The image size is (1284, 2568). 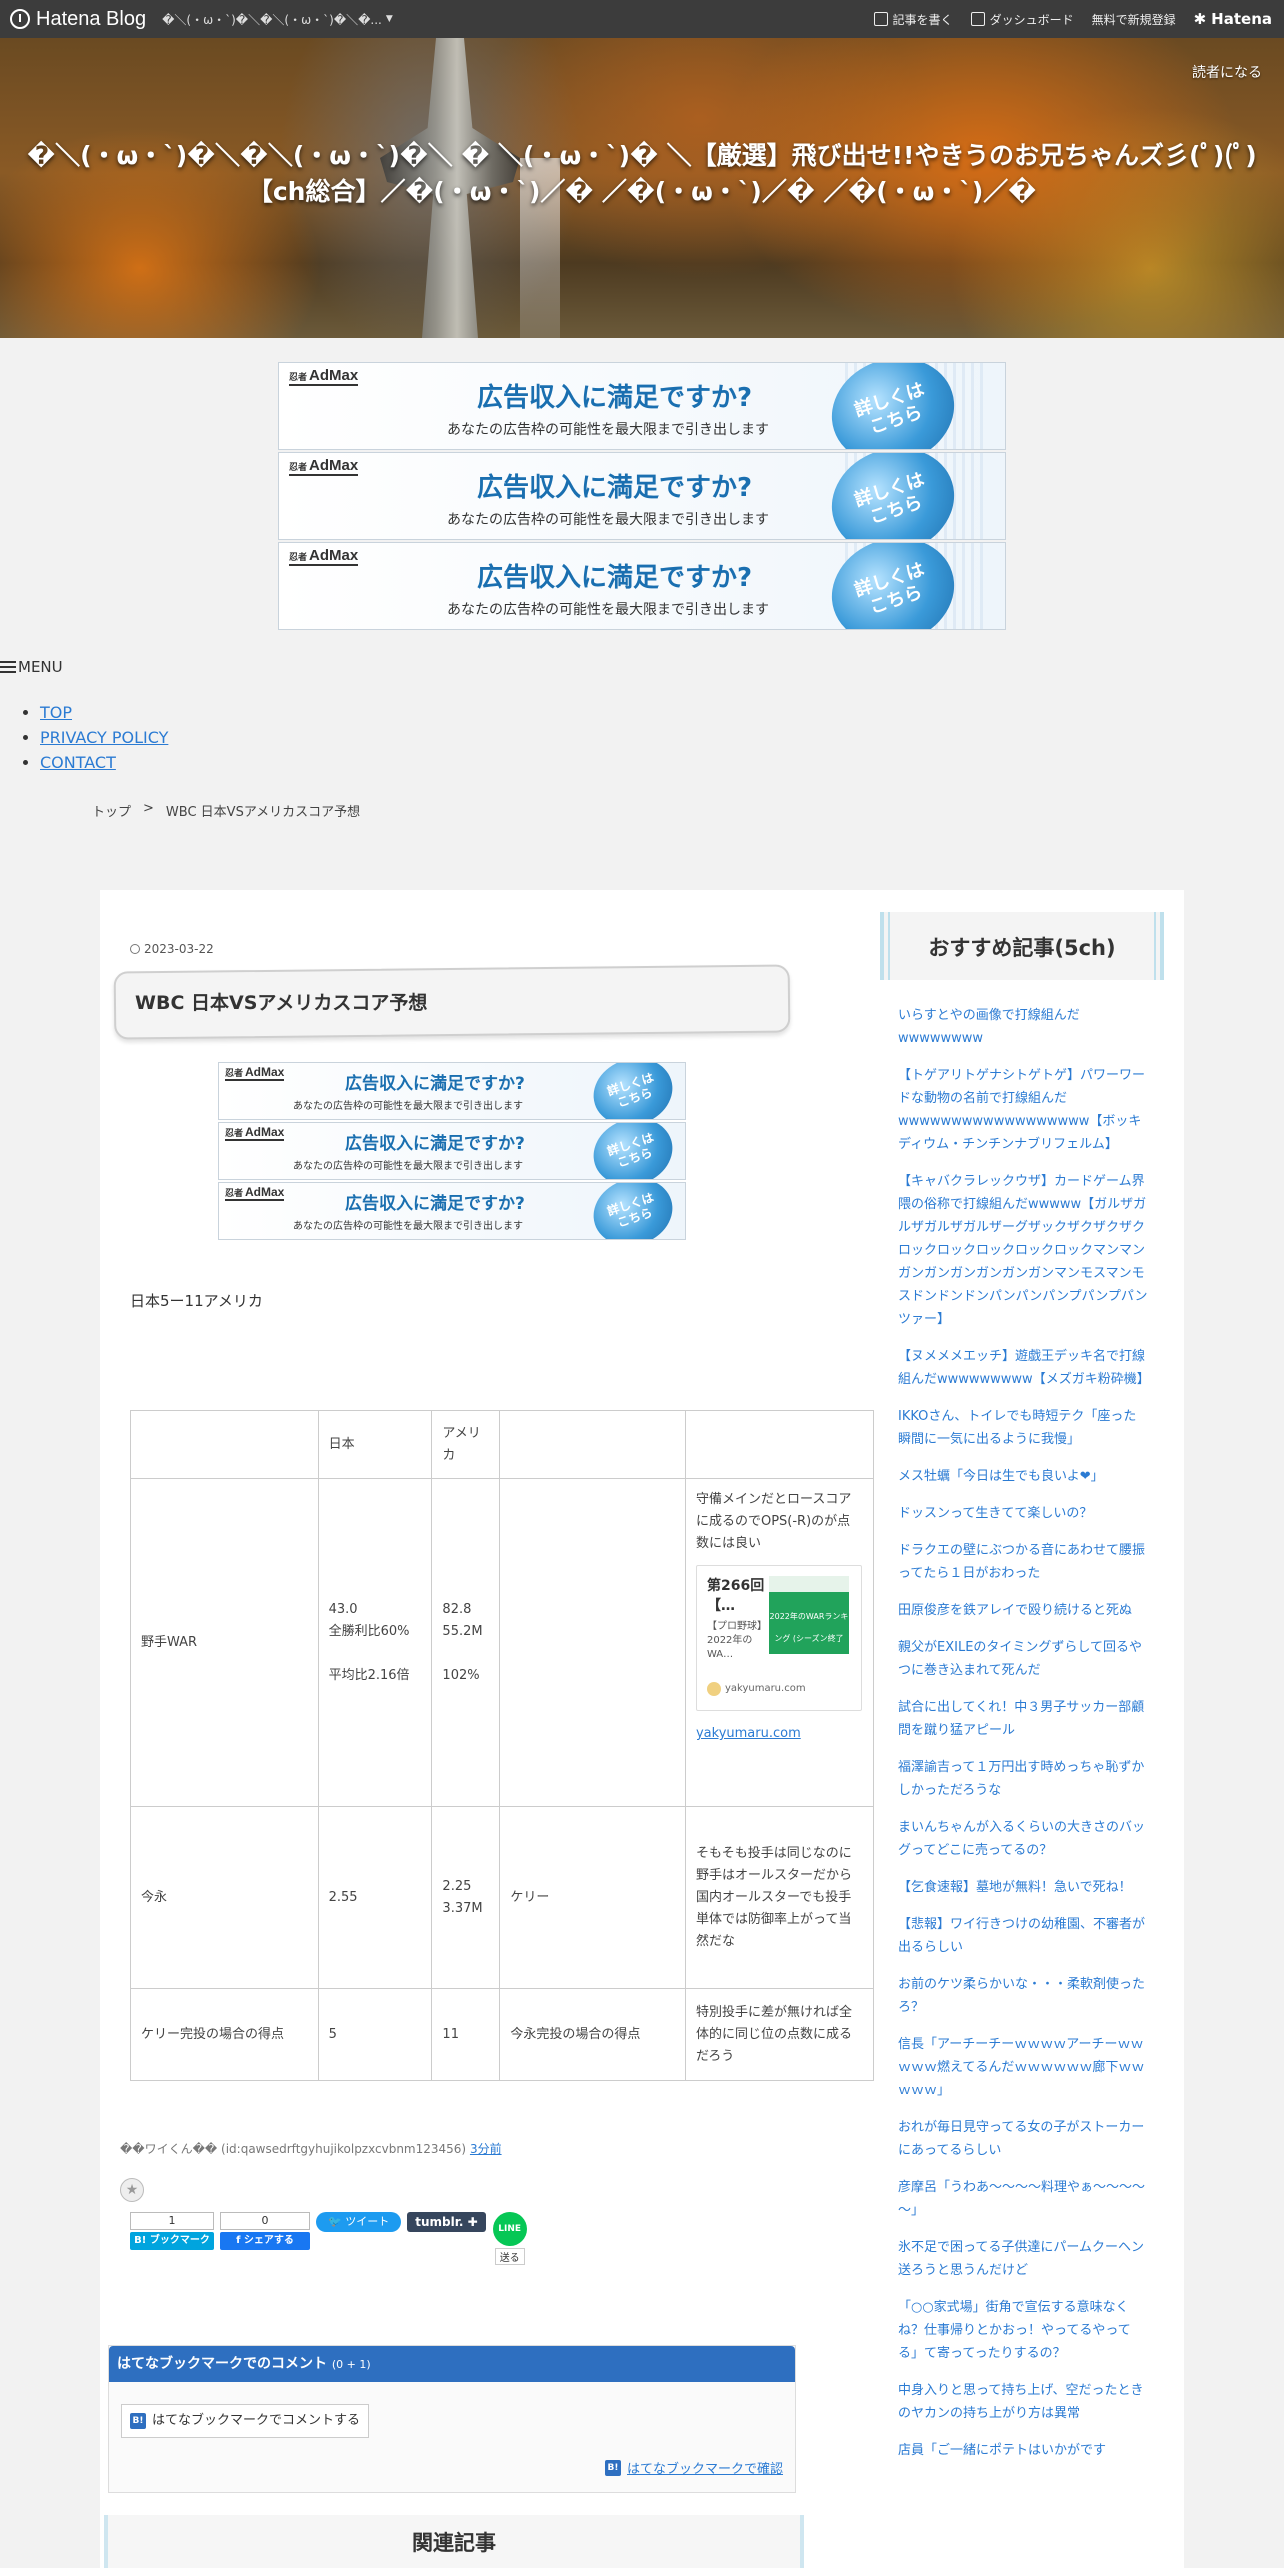 What do you see at coordinates (31, 667) in the screenshot?
I see `menu-toggle: MENU` at bounding box center [31, 667].